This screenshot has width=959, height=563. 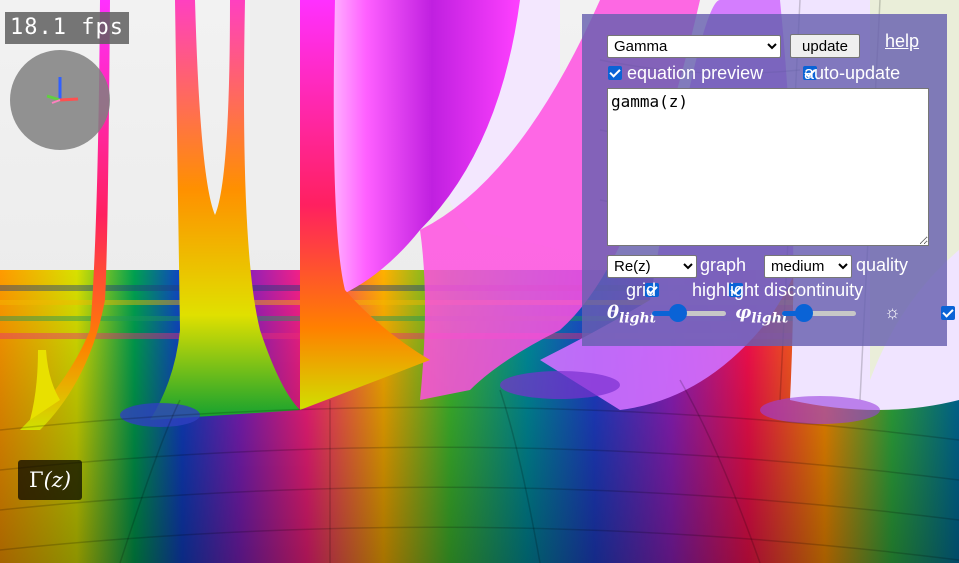 What do you see at coordinates (825, 46) in the screenshot?
I see `update-button: update` at bounding box center [825, 46].